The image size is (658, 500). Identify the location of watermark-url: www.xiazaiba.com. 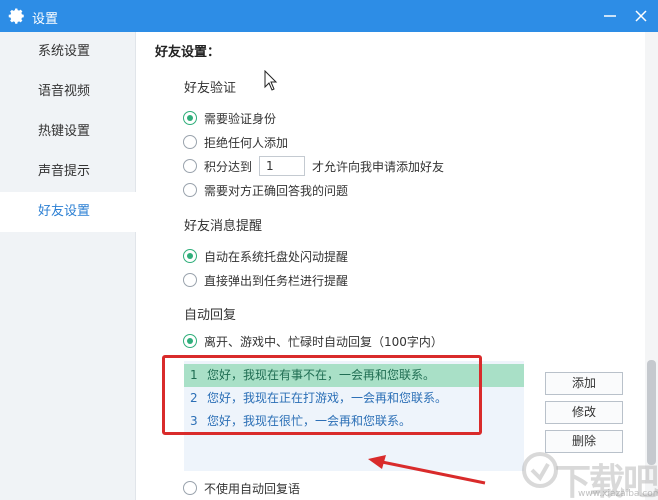
(618, 494).